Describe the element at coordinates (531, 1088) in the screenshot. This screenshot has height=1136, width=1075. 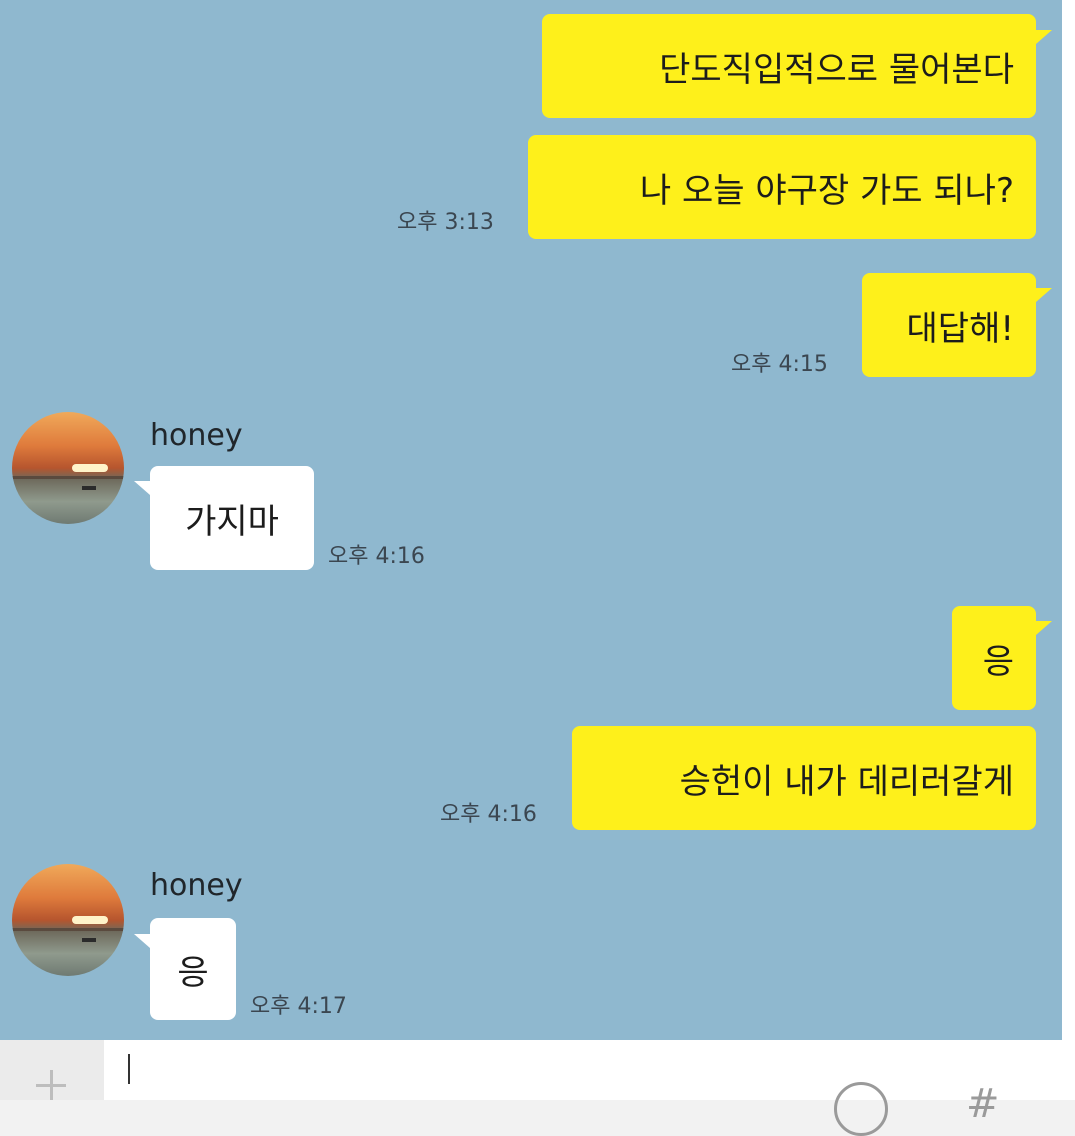
I see `message-input-bar: #` at that location.